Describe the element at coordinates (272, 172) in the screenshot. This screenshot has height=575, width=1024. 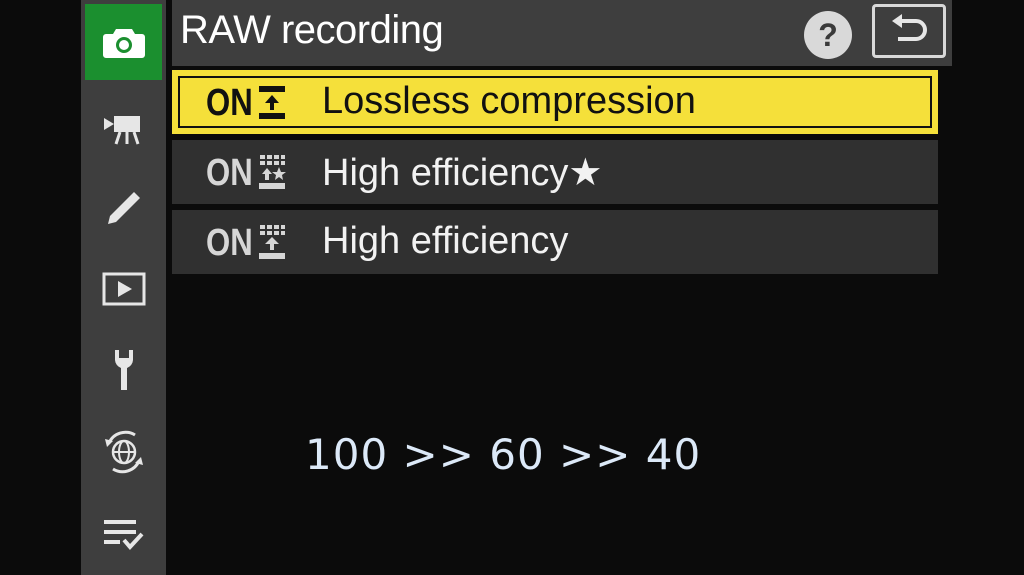
I see `high-efficiency-star-icon` at that location.